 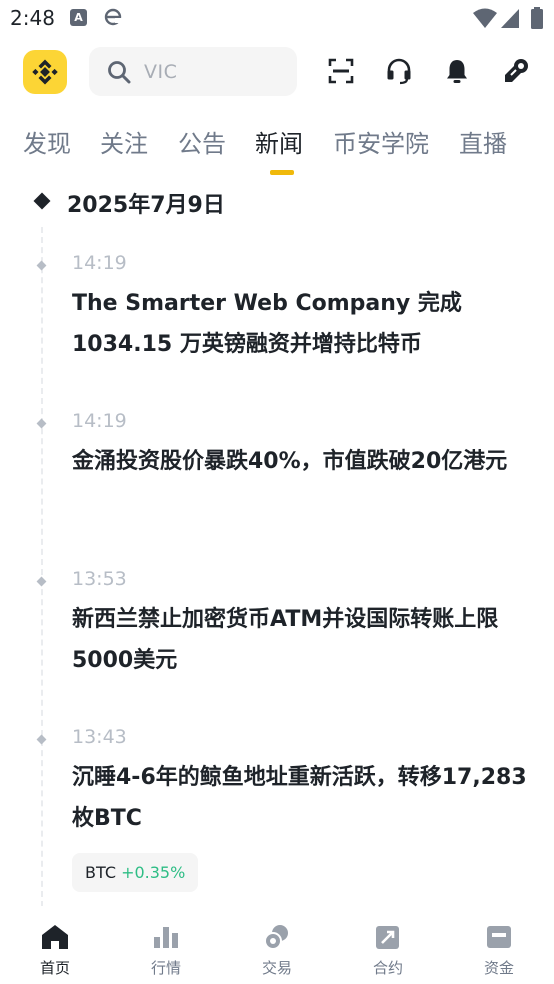 I want to click on a-icon: A, so click(x=78, y=17).